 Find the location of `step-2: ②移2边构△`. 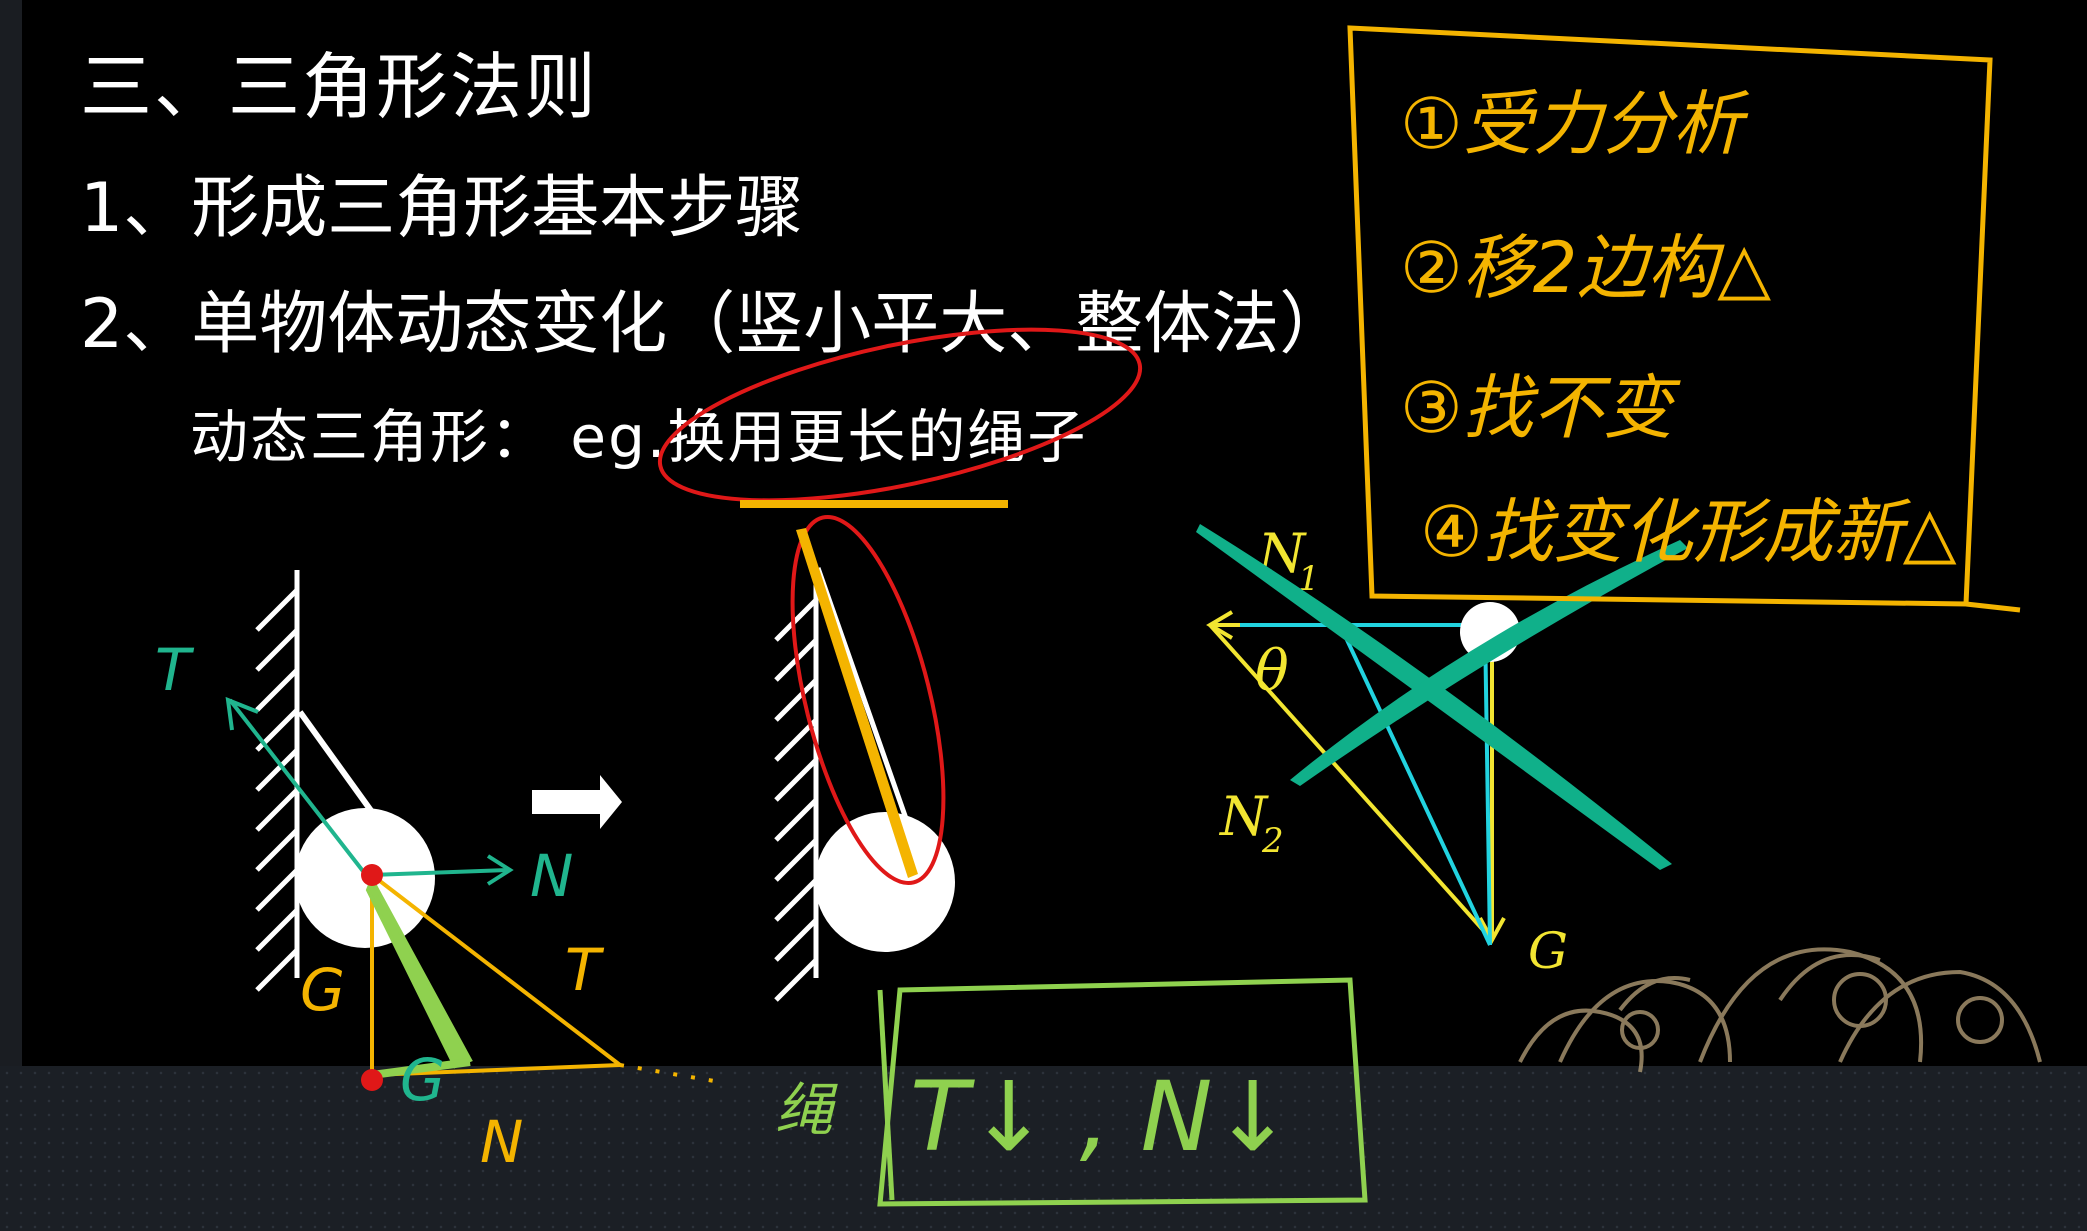

step-2: ②移2边构△ is located at coordinates (1585, 268).